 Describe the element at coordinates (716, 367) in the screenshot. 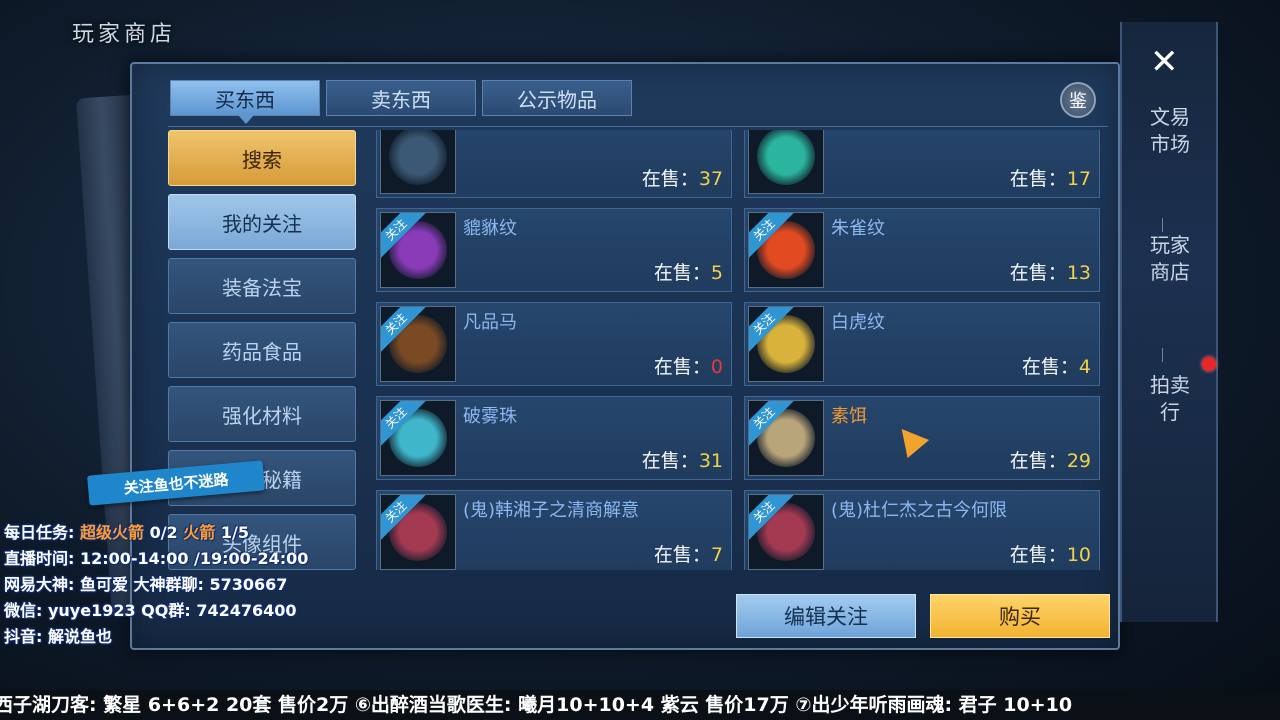

I see `sale-number: 0` at that location.